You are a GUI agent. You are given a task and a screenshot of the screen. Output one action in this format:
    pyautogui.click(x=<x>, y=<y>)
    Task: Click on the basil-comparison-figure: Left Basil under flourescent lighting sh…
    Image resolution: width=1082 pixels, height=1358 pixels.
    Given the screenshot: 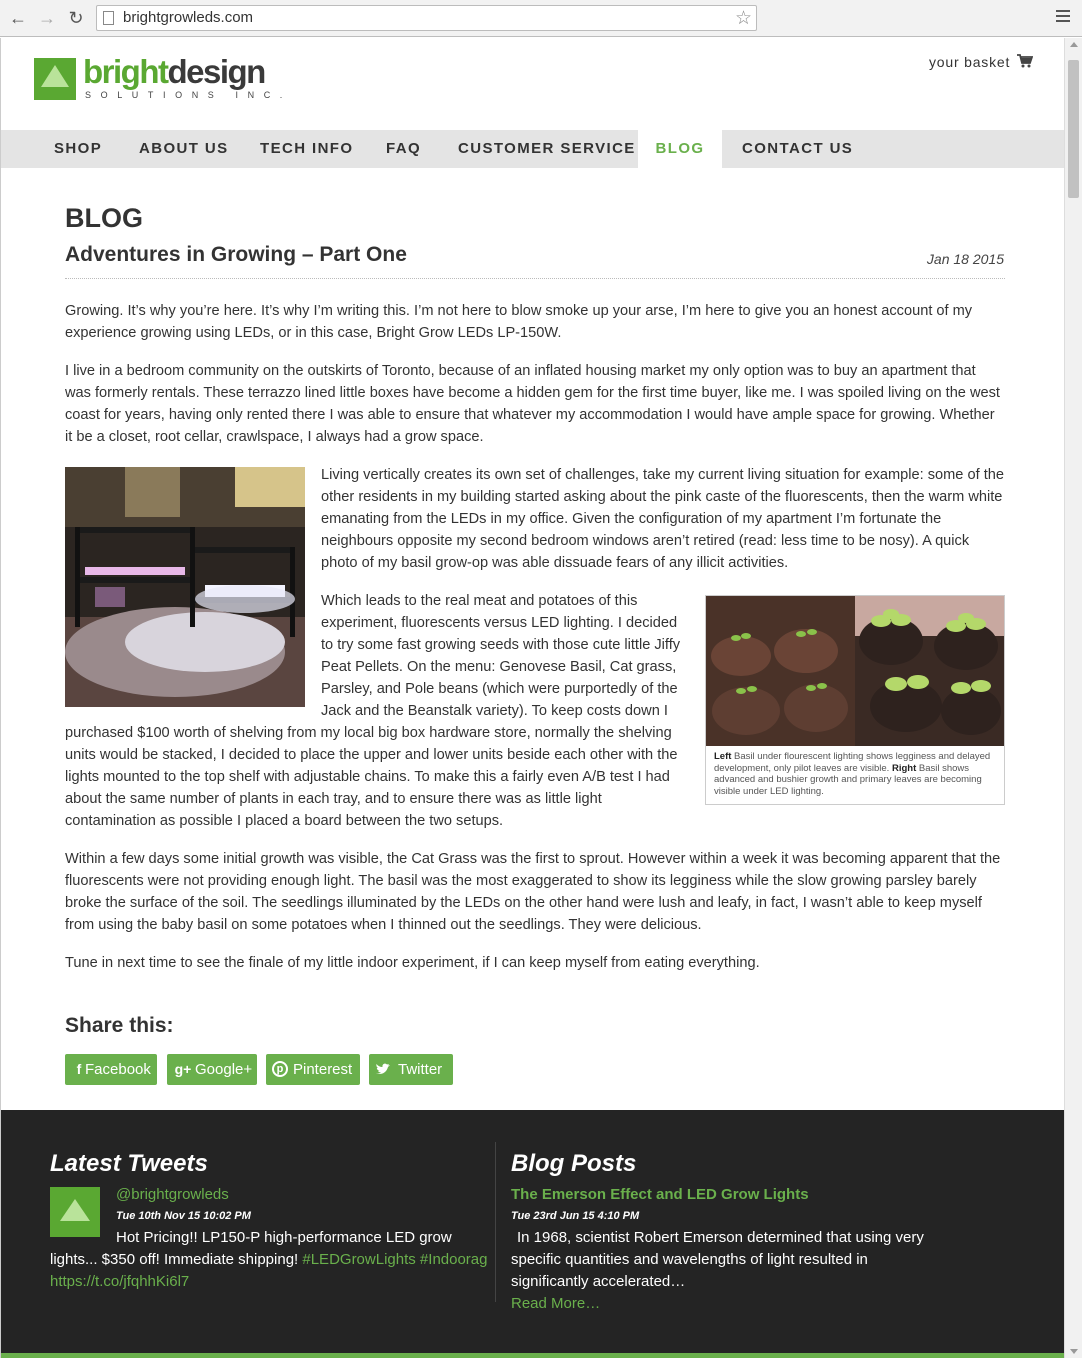 What is the action you would take?
    pyautogui.click(x=855, y=700)
    